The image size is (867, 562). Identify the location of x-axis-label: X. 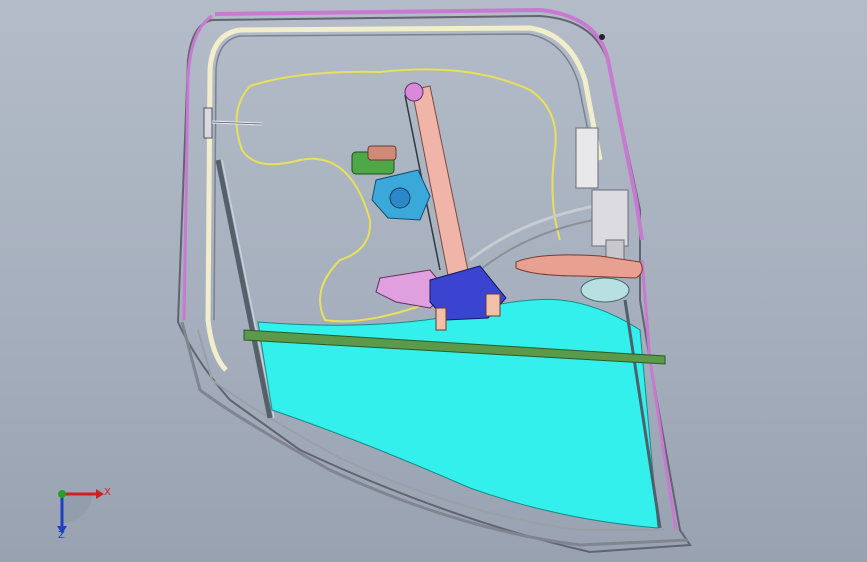
(107, 492).